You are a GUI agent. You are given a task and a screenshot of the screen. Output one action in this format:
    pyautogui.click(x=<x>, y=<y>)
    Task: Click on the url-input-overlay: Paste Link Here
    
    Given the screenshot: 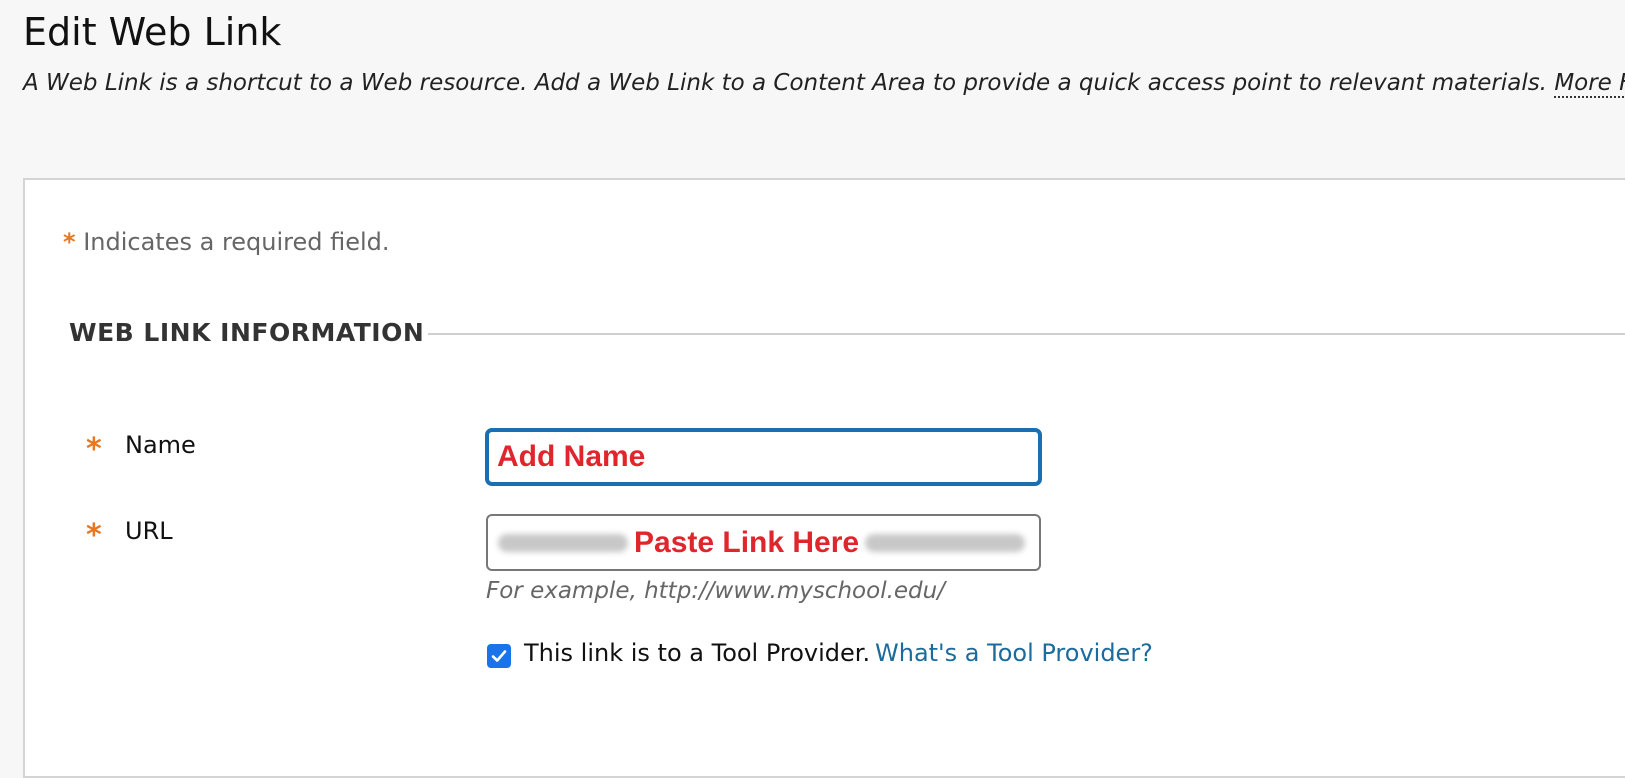 What is the action you would take?
    pyautogui.click(x=747, y=542)
    